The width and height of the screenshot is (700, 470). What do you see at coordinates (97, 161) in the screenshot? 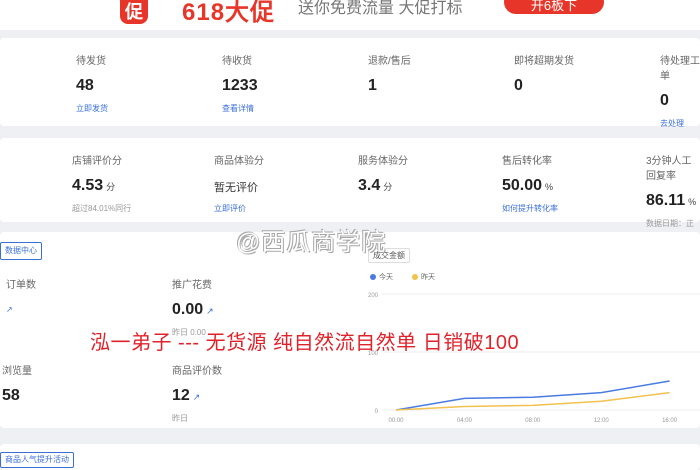
I see `metric-label: 店铺评价分` at bounding box center [97, 161].